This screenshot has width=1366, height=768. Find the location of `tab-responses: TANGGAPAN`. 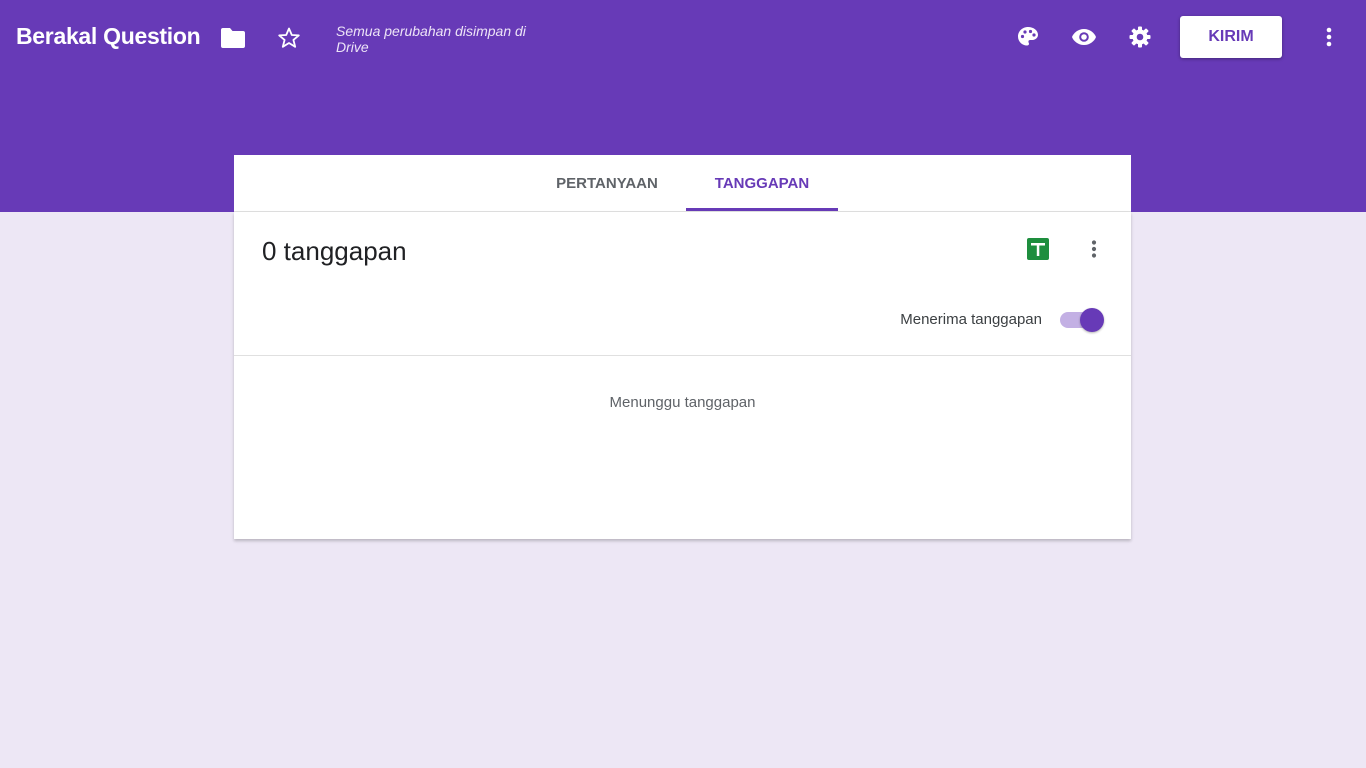

tab-responses: TANGGAPAN is located at coordinates (762, 183).